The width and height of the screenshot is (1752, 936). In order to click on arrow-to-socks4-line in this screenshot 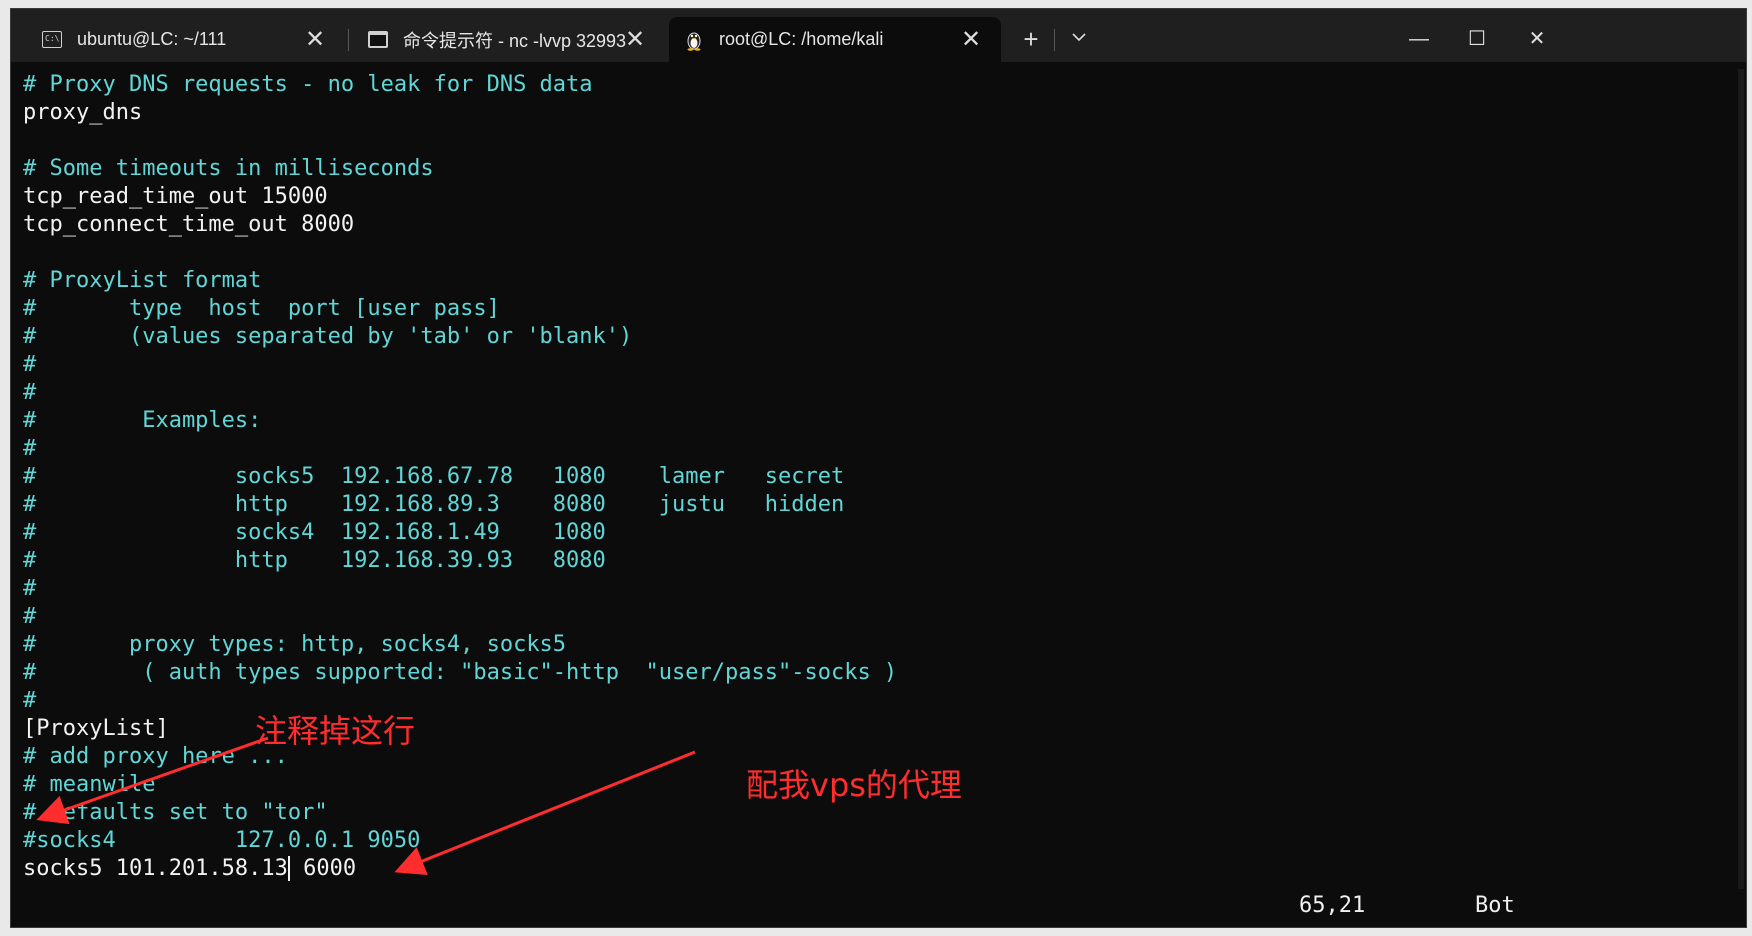, I will do `click(152, 780)`.